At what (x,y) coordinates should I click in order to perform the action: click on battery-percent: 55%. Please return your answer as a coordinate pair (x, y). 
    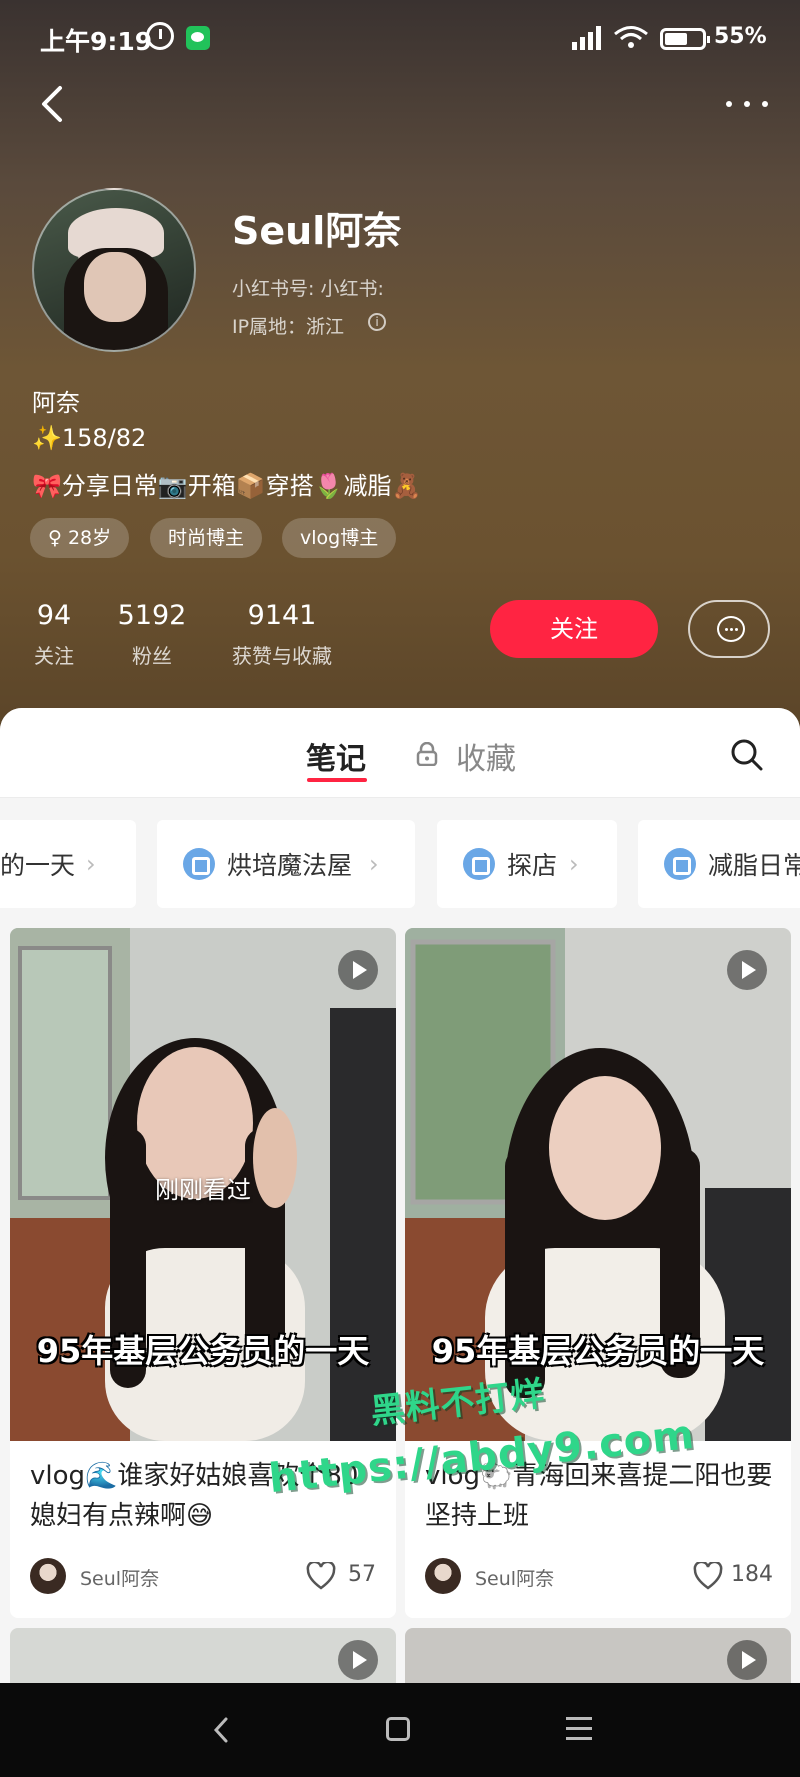
    Looking at the image, I should click on (740, 36).